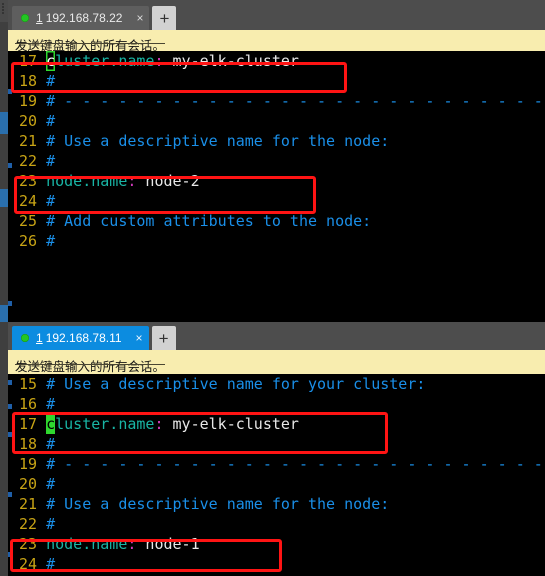 This screenshot has width=545, height=576. What do you see at coordinates (33, 404) in the screenshot?
I see `line-number: 16` at bounding box center [33, 404].